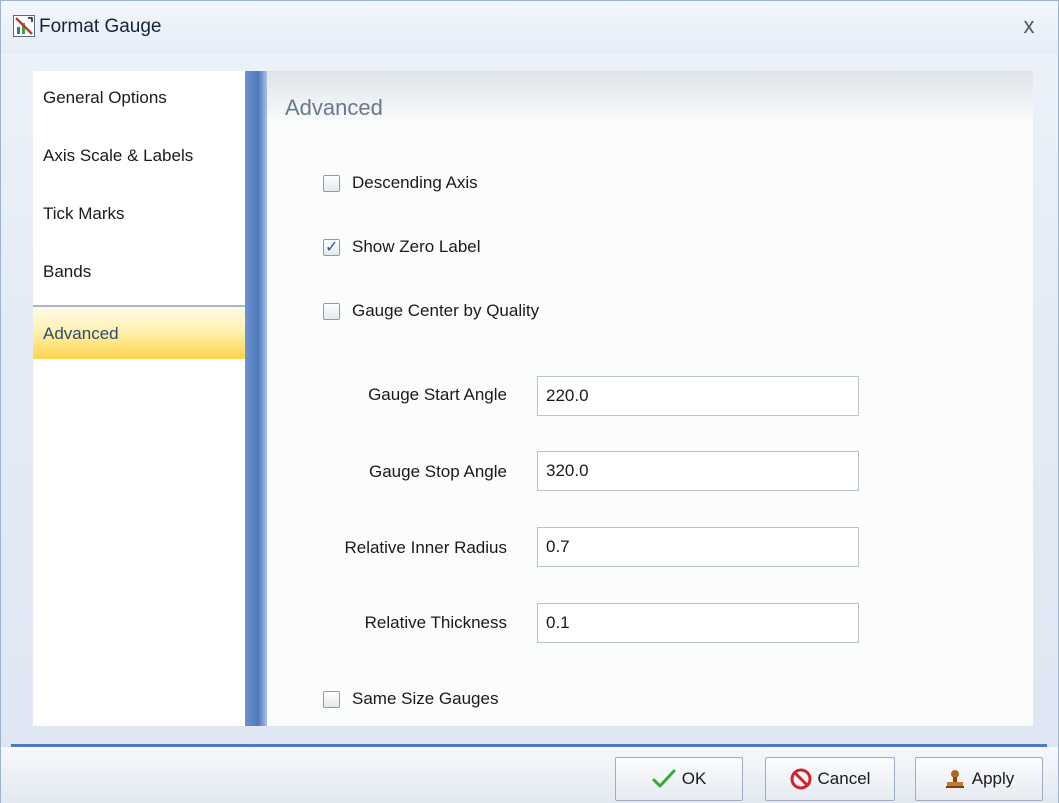 The height and width of the screenshot is (803, 1059). I want to click on ok-label: OK, so click(694, 778).